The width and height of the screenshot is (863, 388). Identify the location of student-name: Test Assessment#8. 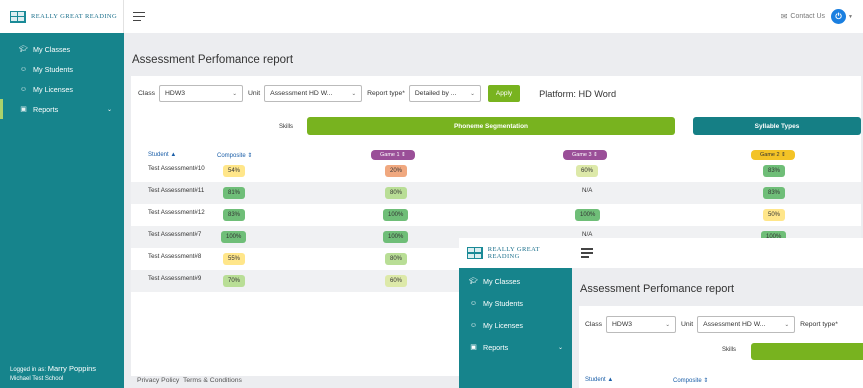
(174, 256).